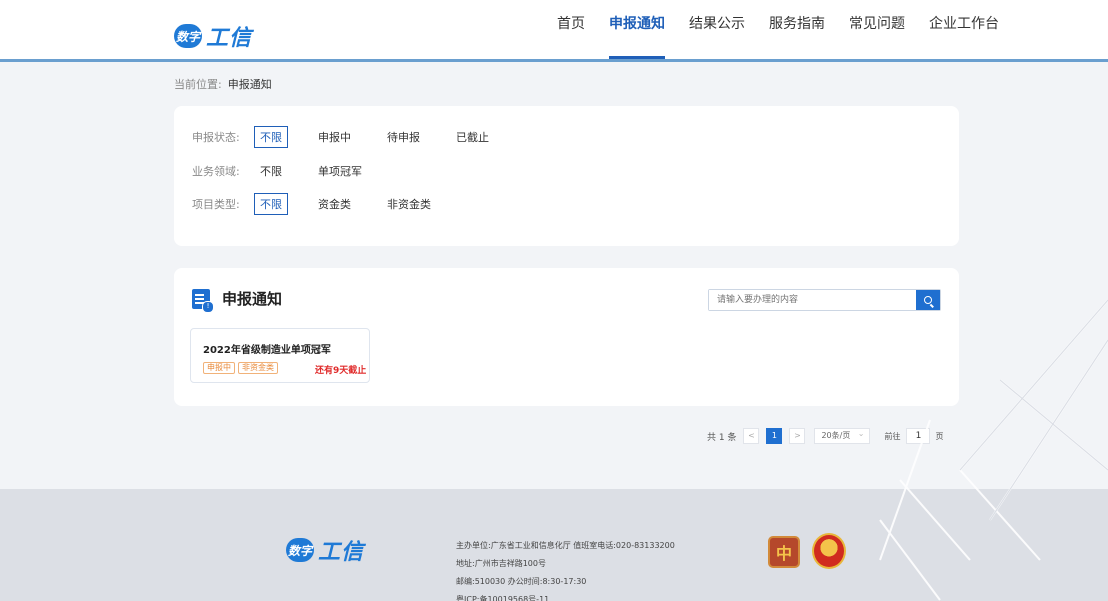  What do you see at coordinates (216, 204) in the screenshot?
I see `filter-label: 项目类型:` at bounding box center [216, 204].